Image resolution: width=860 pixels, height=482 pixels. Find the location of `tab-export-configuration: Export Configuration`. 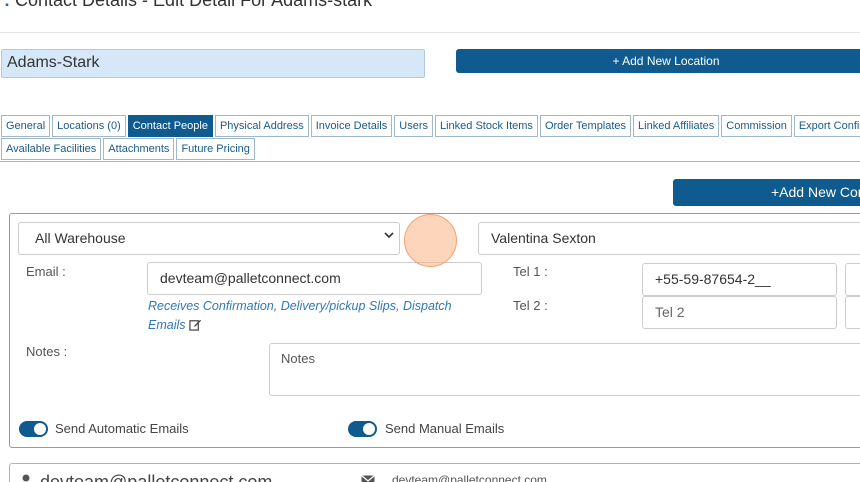

tab-export-configuration: Export Configuration is located at coordinates (826, 126).